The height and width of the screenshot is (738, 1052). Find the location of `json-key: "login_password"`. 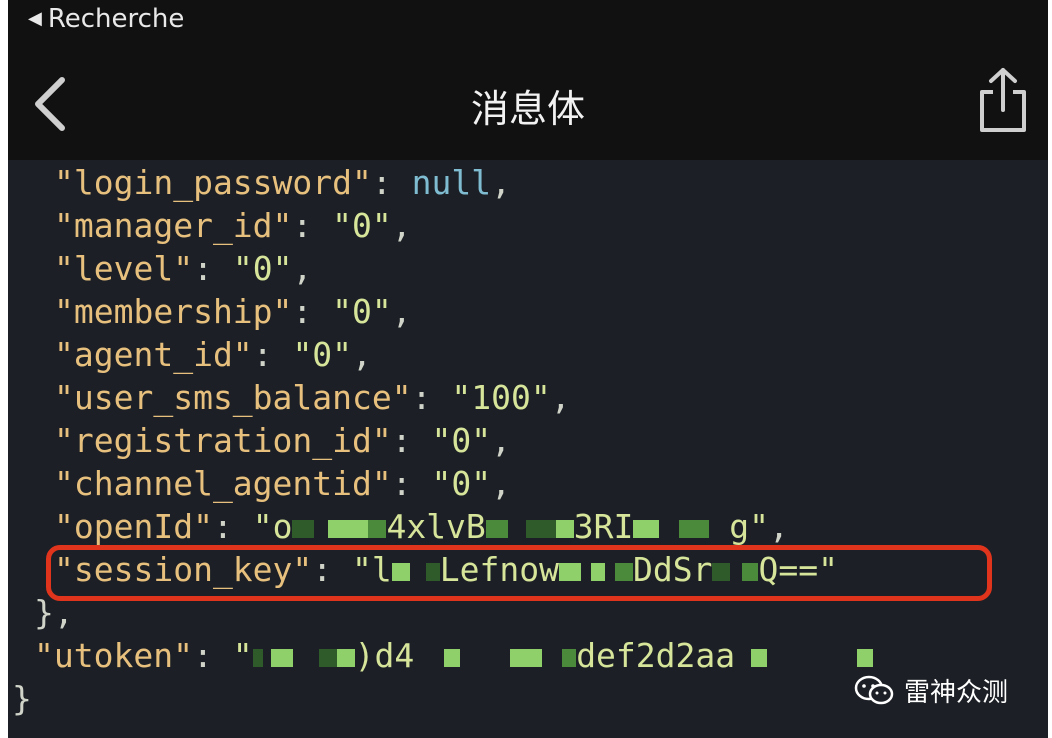

json-key: "login_password" is located at coordinates (213, 182).